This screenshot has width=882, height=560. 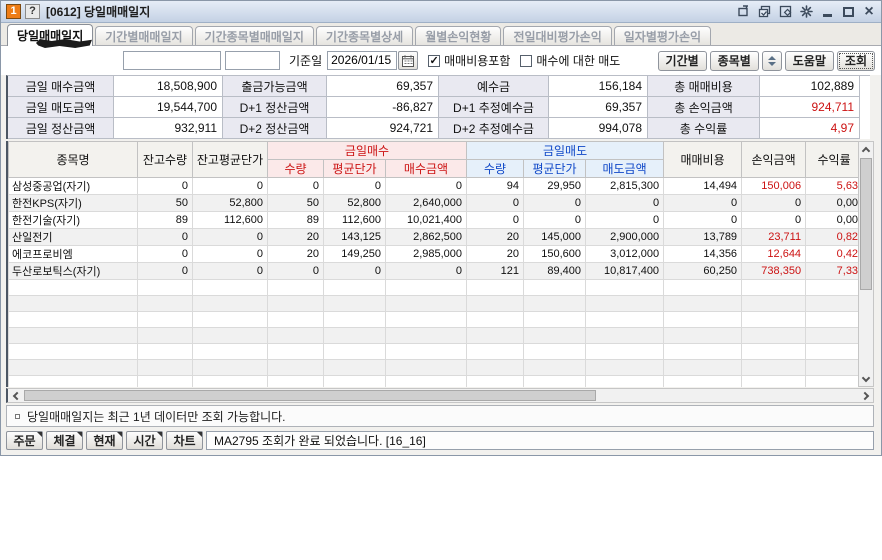 I want to click on summary-label-0-3: 총 매매비용, so click(x=704, y=86).